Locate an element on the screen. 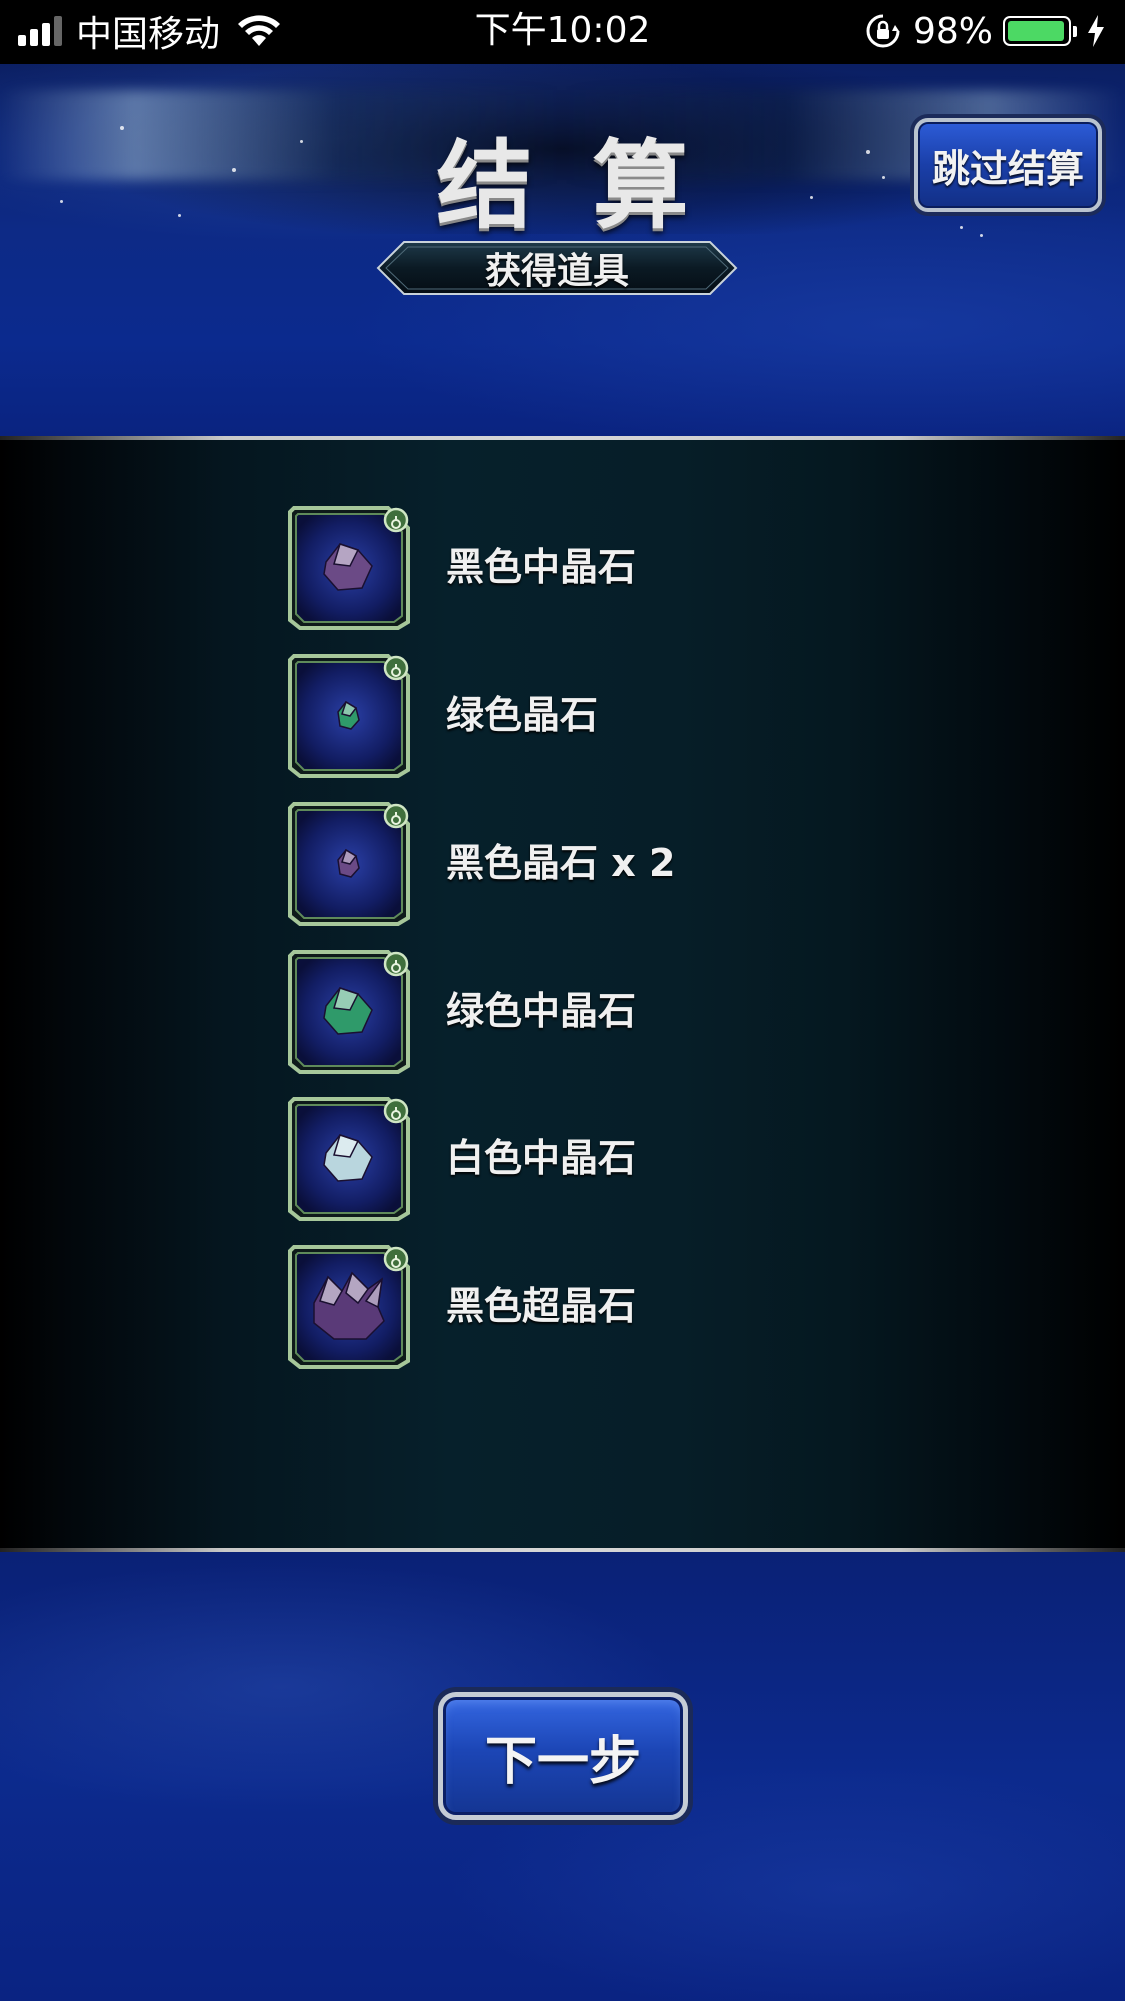 This screenshot has width=1125, height=2001. battery-icon is located at coordinates (1037, 31).